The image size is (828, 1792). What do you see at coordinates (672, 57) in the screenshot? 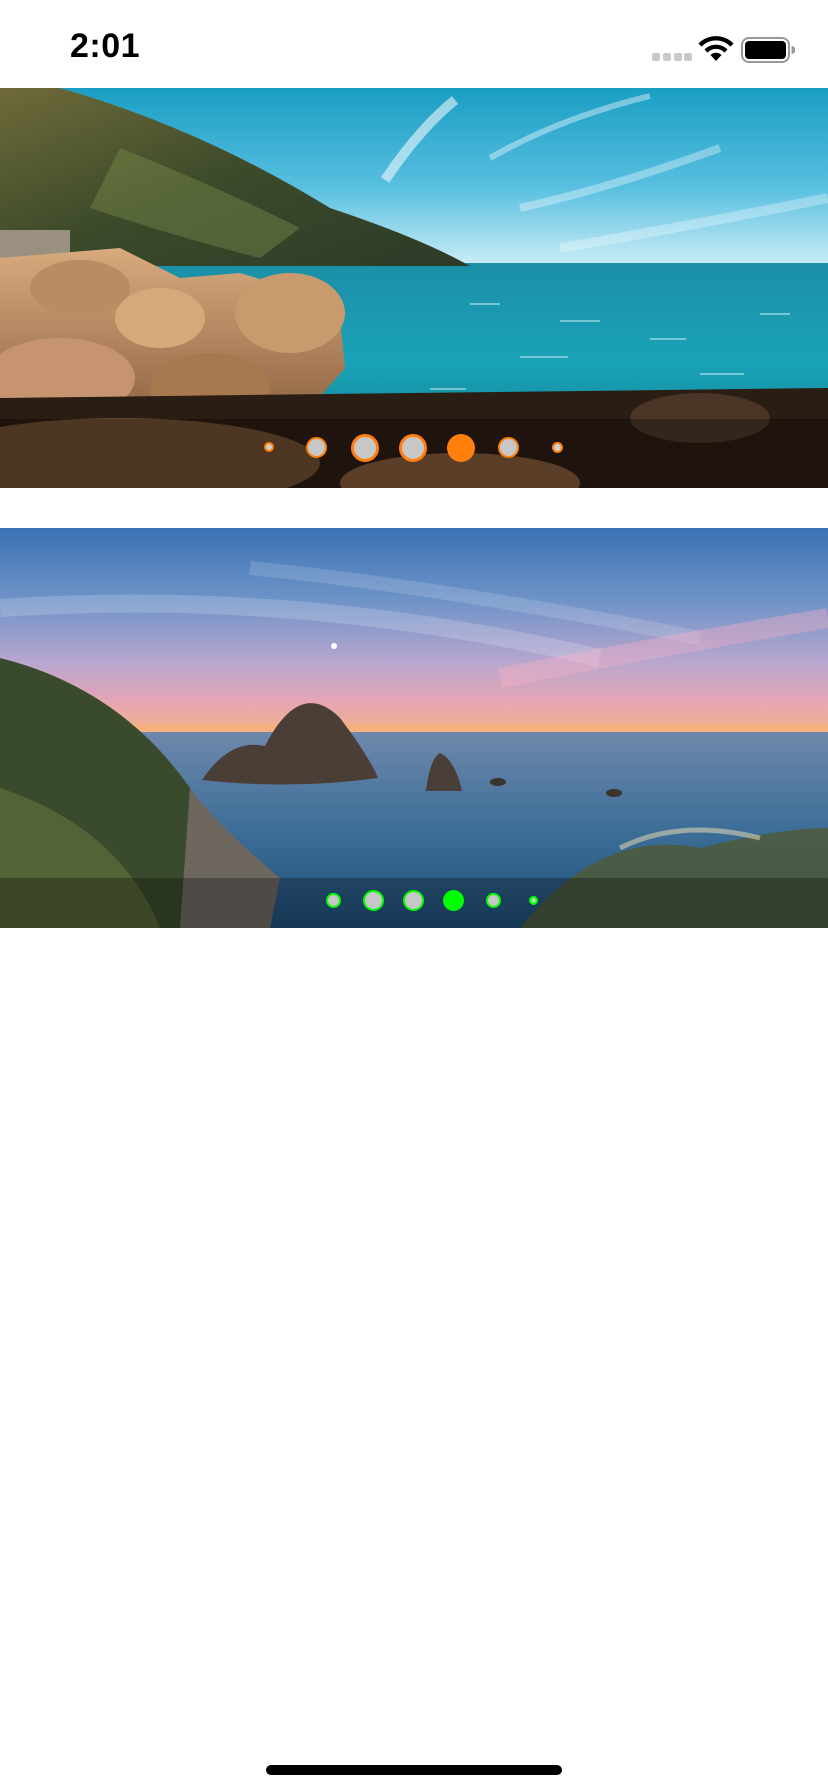
I see `cellular-signal-icon` at bounding box center [672, 57].